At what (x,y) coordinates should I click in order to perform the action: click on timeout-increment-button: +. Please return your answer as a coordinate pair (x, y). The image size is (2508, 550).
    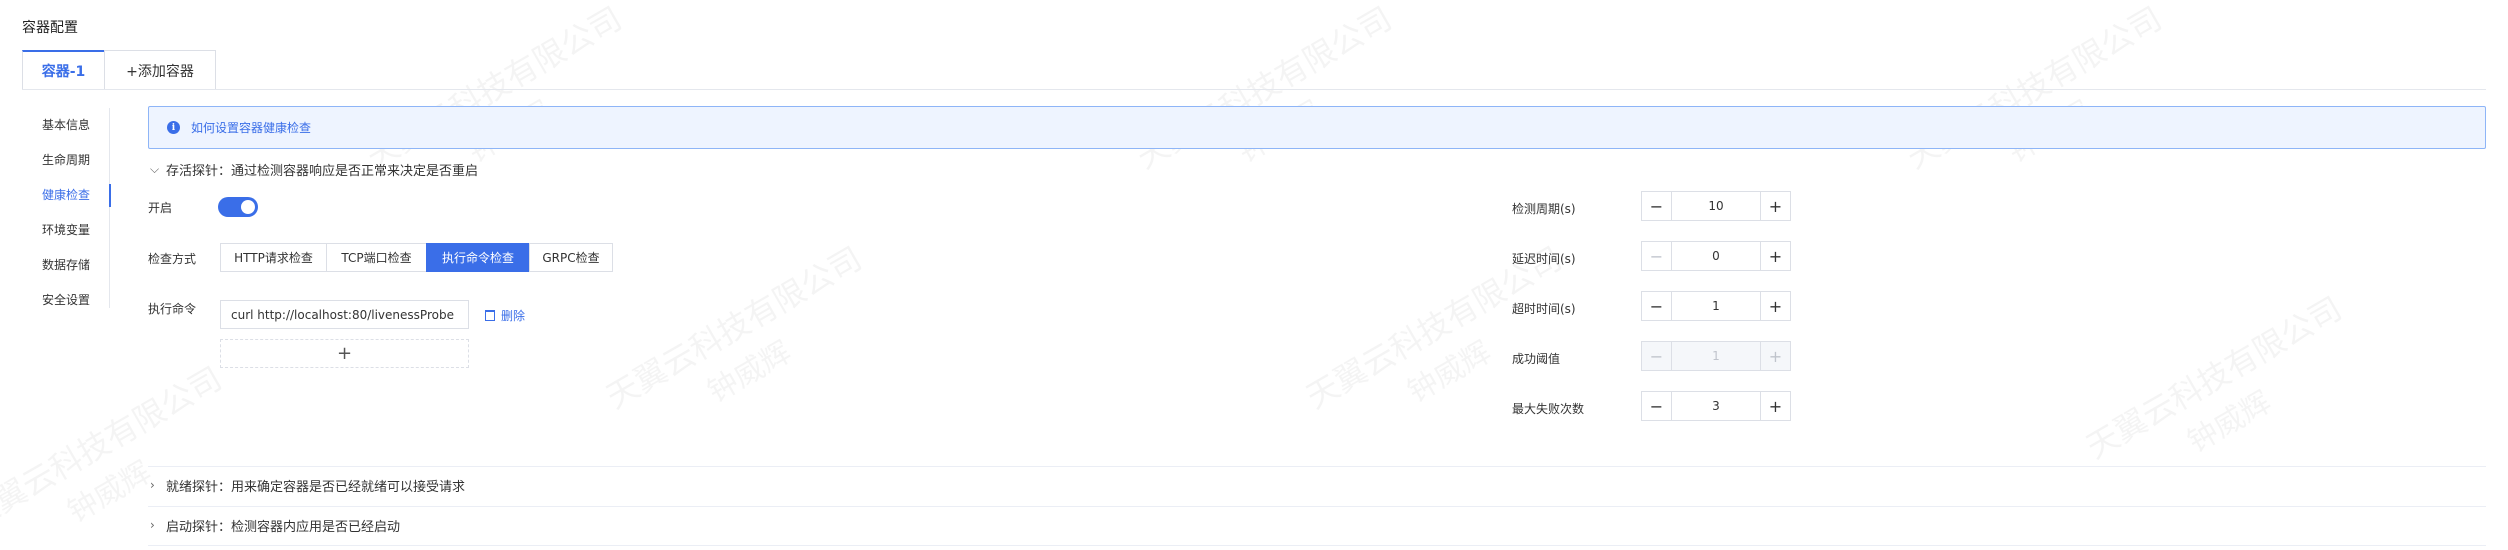
    Looking at the image, I should click on (1775, 306).